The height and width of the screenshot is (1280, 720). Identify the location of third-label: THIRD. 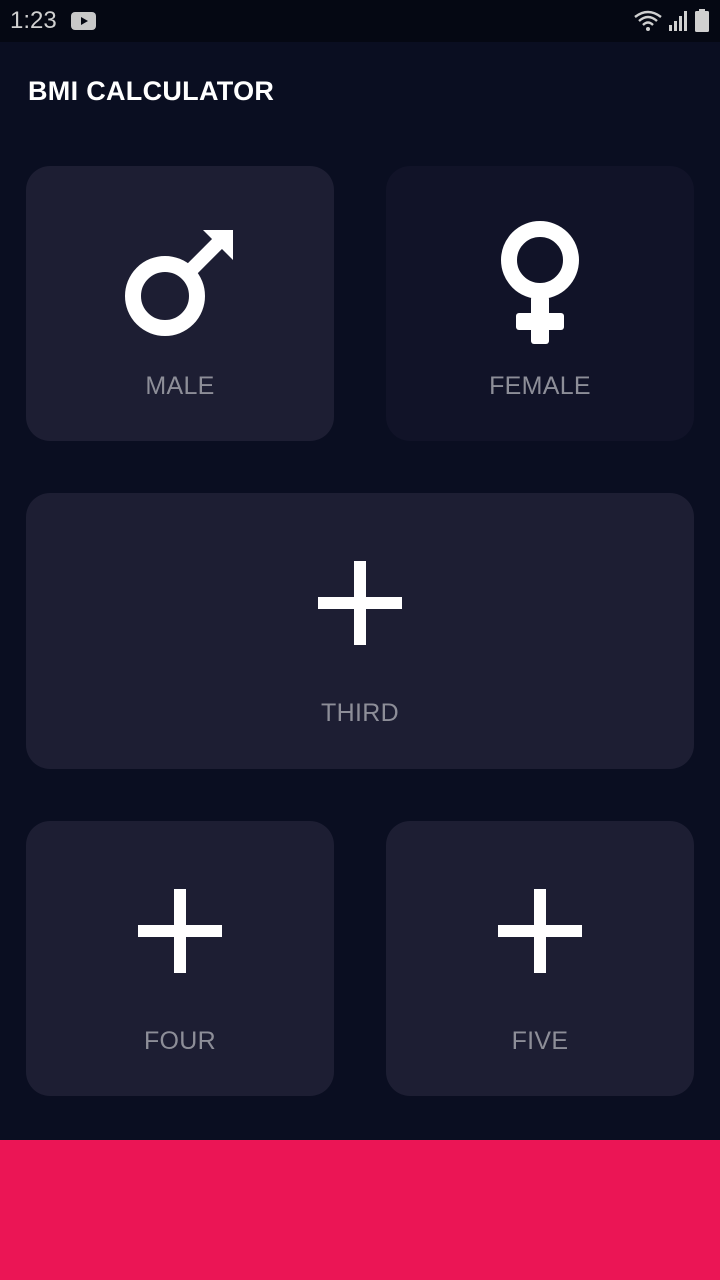
(360, 713).